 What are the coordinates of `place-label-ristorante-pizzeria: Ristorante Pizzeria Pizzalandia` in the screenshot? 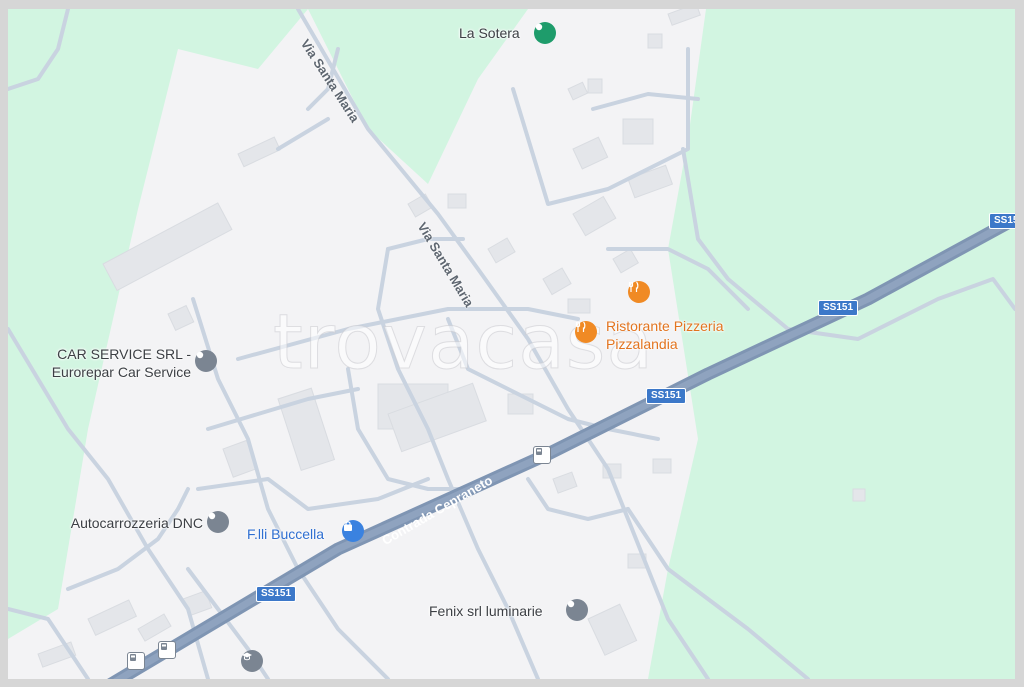 It's located at (665, 335).